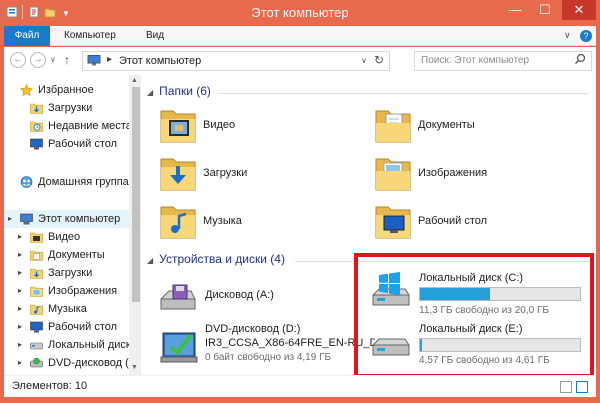 This screenshot has height=403, width=600. I want to click on nav-label: Этот компьютер, so click(79, 219).